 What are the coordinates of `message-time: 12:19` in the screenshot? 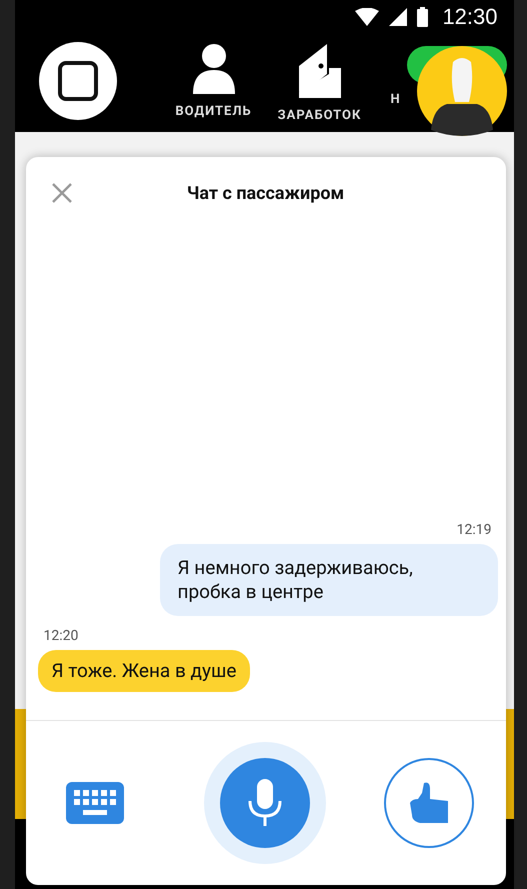 It's located at (474, 530).